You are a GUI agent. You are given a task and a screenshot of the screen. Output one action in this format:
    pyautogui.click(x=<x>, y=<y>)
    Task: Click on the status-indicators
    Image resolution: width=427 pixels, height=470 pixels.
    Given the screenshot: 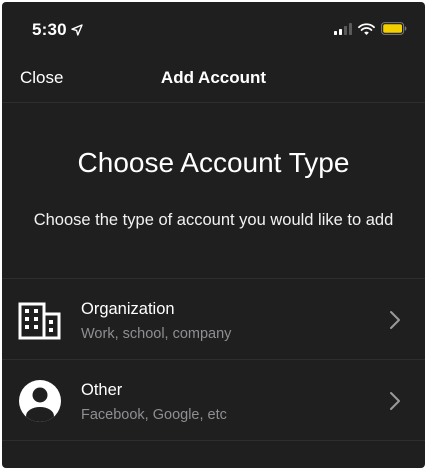 What is the action you would take?
    pyautogui.click(x=370, y=28)
    